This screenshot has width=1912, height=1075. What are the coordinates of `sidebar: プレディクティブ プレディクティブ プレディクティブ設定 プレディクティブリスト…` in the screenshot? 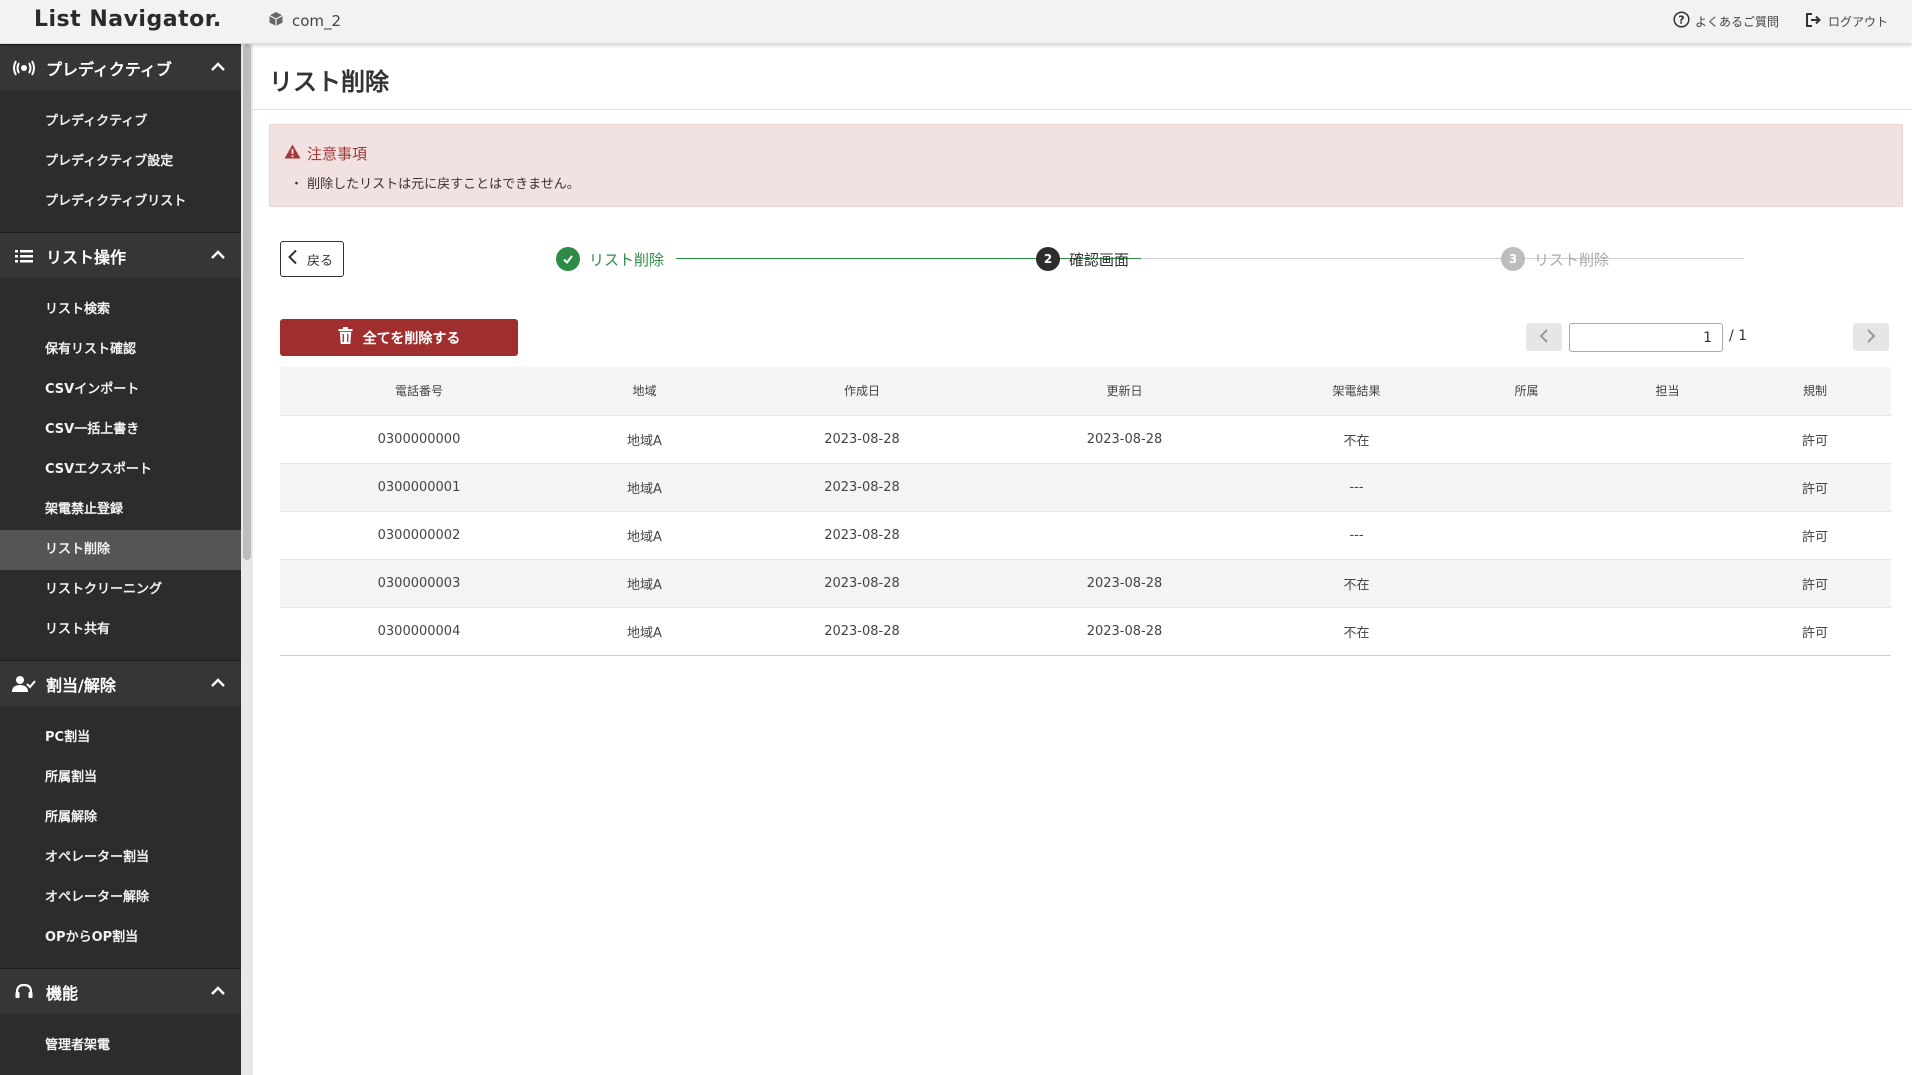 It's located at (120, 559).